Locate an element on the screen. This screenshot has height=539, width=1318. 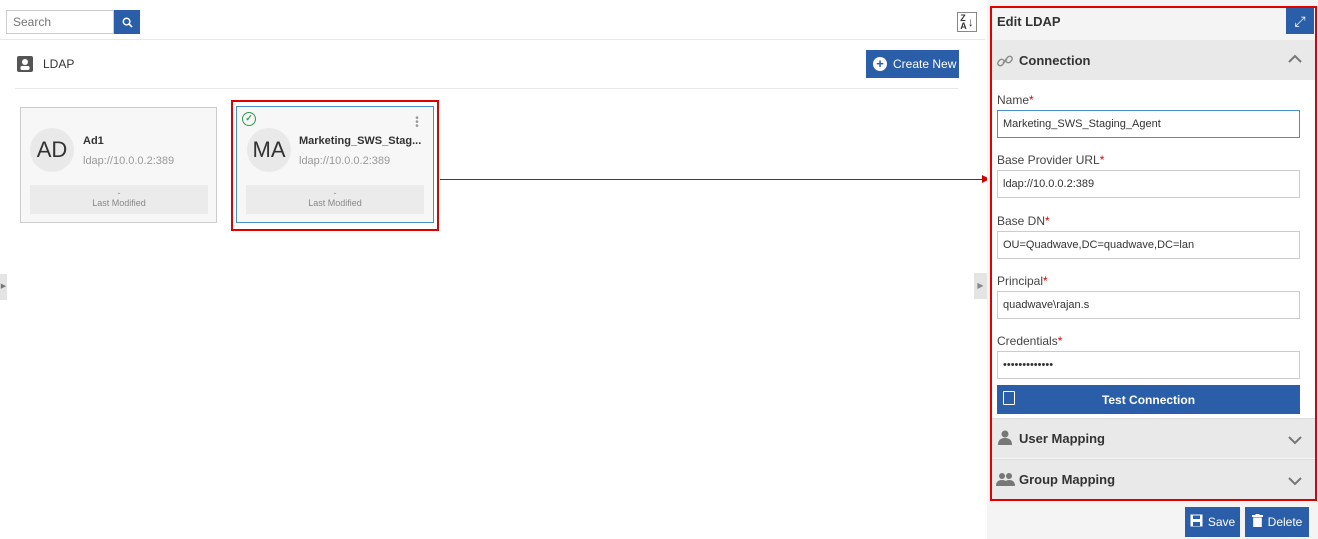
trash-icon is located at coordinates (1257, 522).